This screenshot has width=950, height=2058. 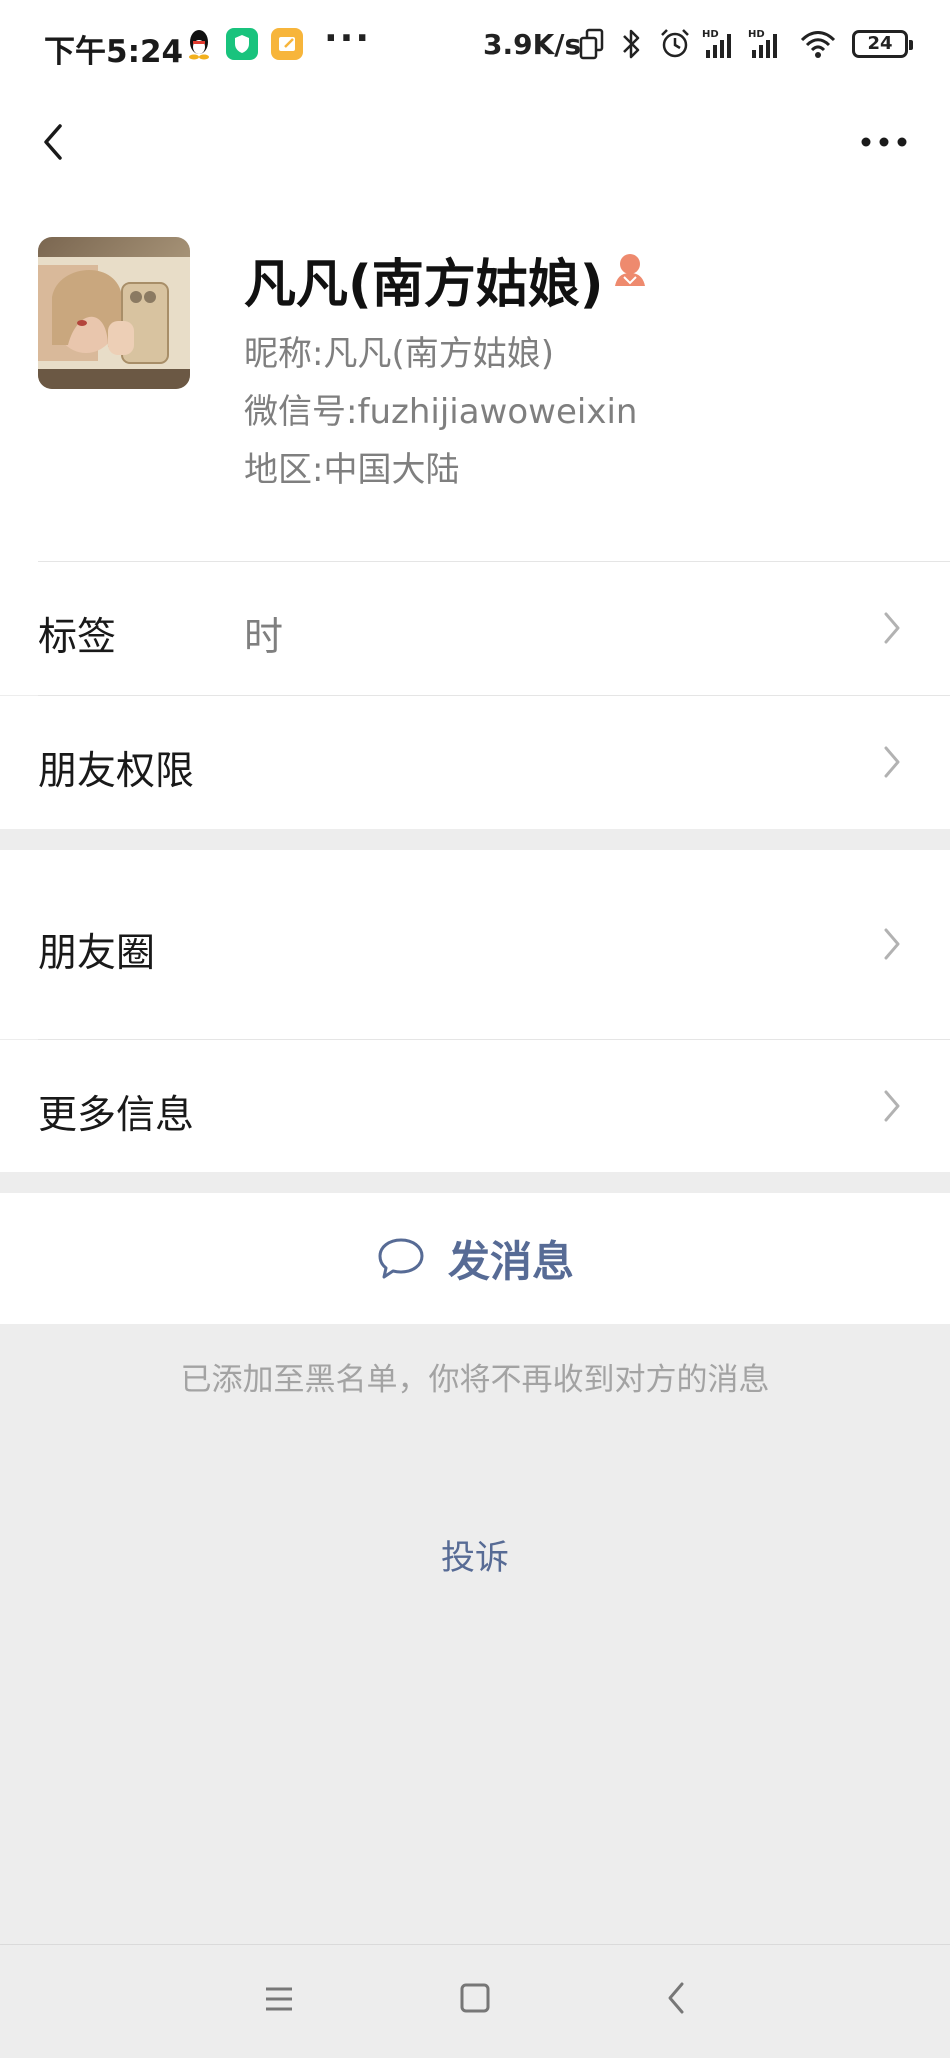 I want to click on nav-bar, so click(x=475, y=140).